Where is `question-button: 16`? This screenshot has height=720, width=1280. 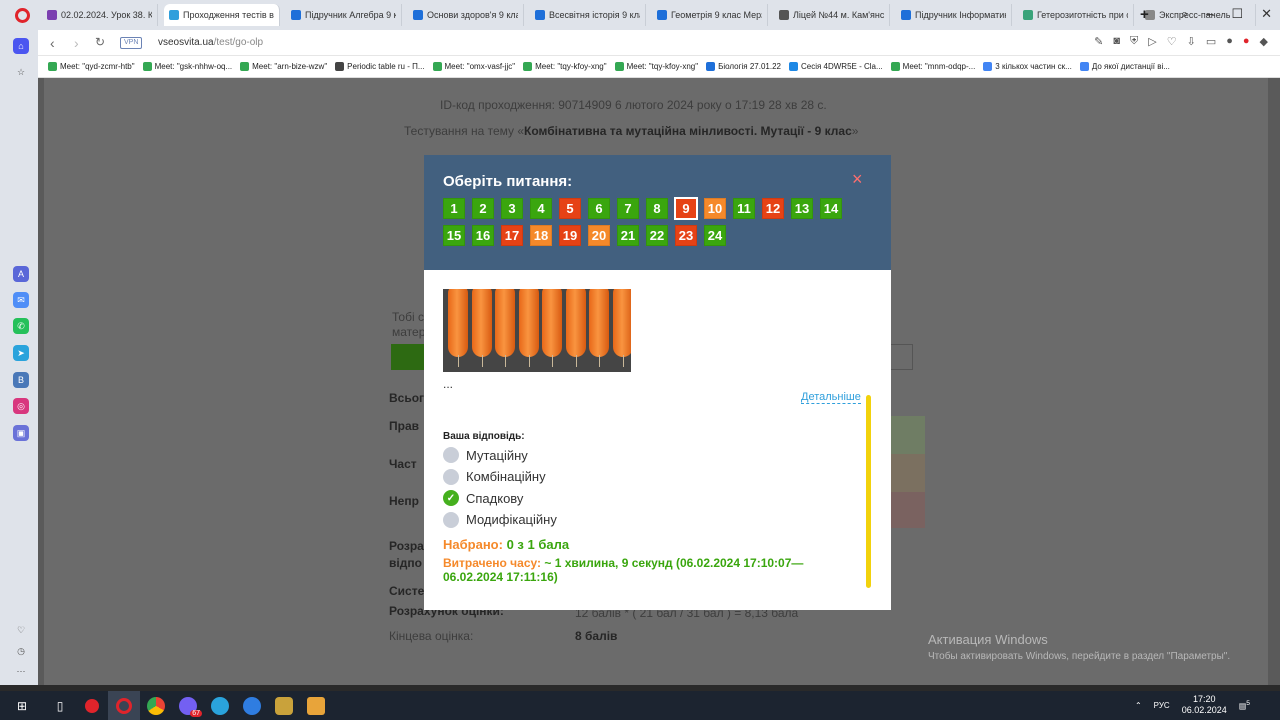
question-button: 16 is located at coordinates (483, 235).